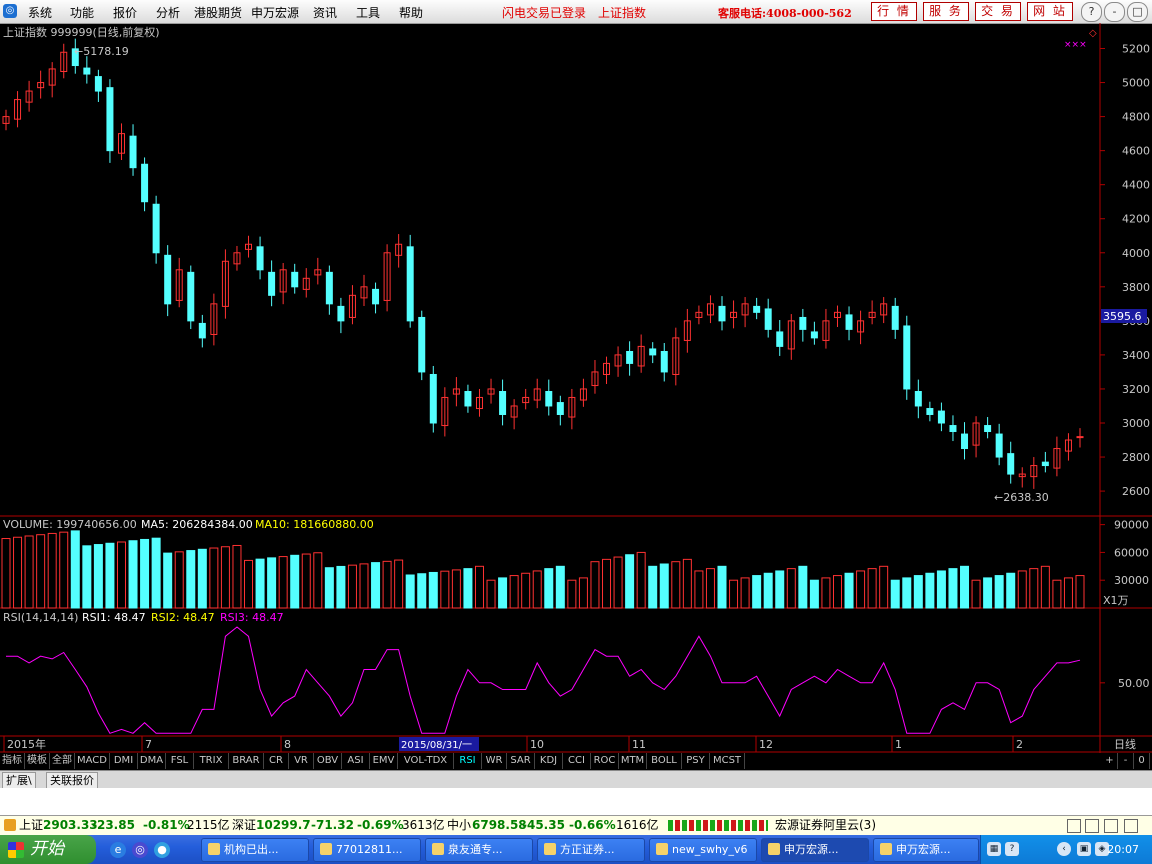  What do you see at coordinates (1092, 826) in the screenshot?
I see `tray-sound-icon` at bounding box center [1092, 826].